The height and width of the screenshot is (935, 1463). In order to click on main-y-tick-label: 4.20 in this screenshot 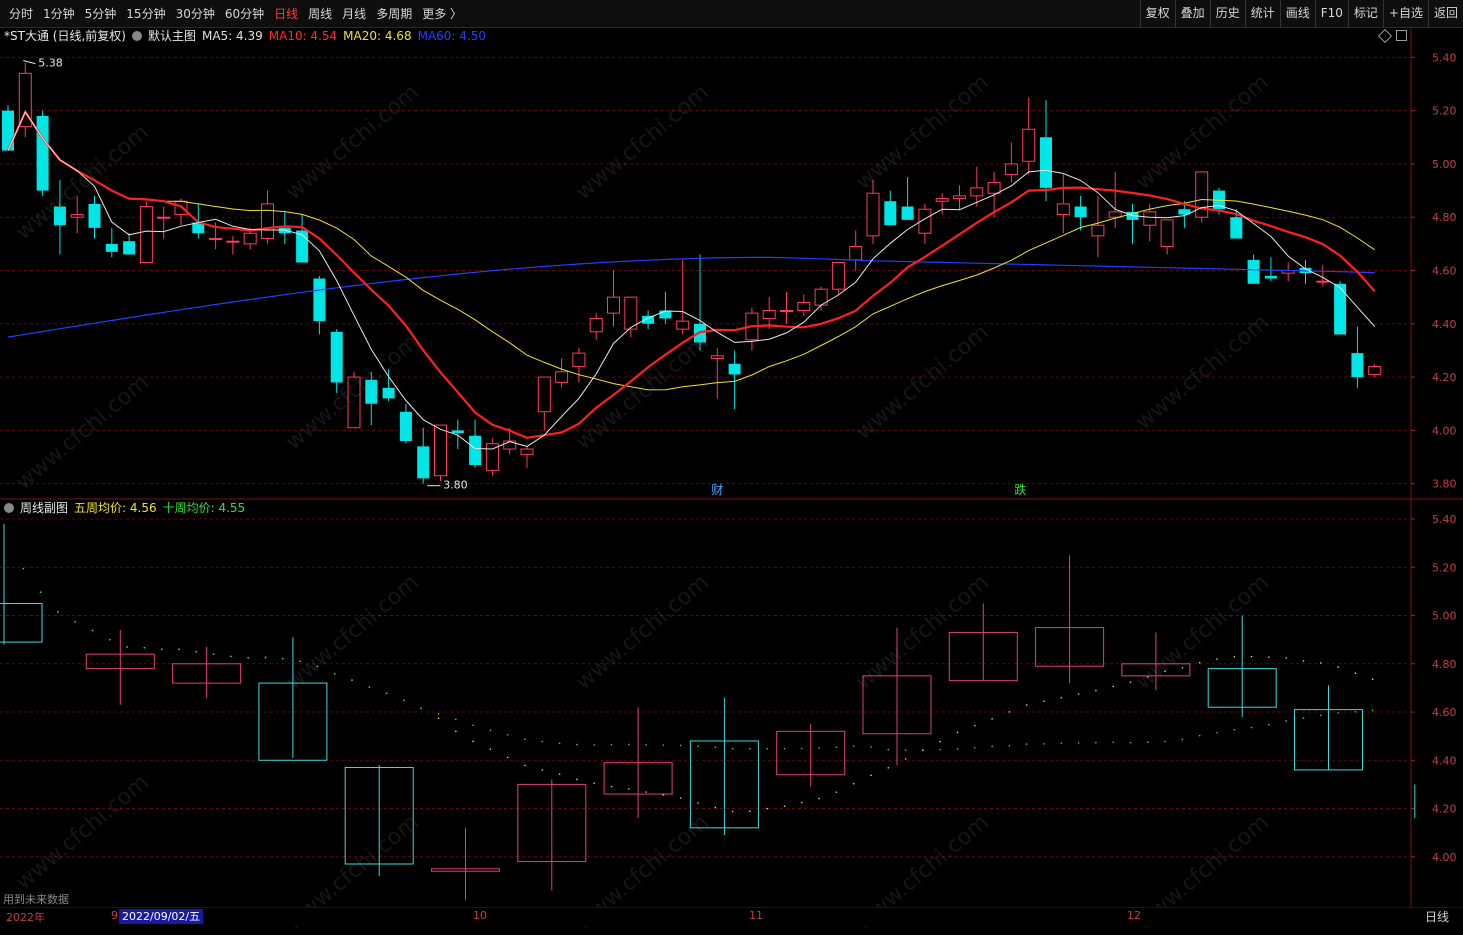, I will do `click(1444, 377)`.